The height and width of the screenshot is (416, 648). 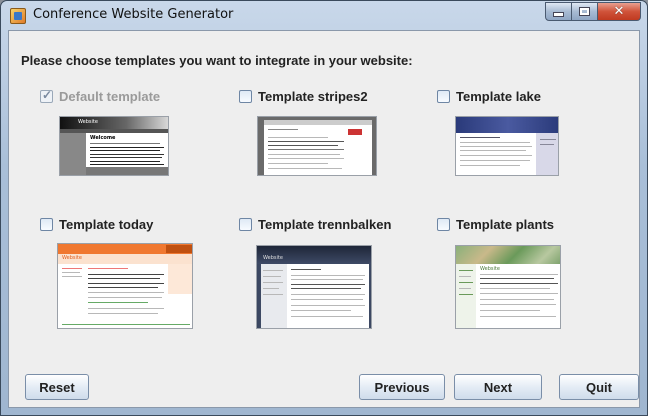 What do you see at coordinates (106, 224) in the screenshot?
I see `checkbox-label: Template today` at bounding box center [106, 224].